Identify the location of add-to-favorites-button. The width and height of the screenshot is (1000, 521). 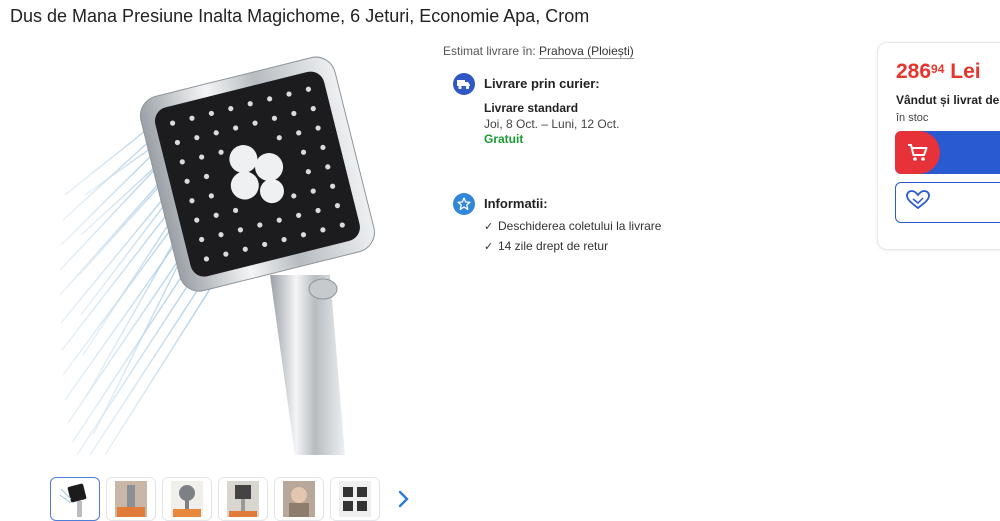
(947, 202).